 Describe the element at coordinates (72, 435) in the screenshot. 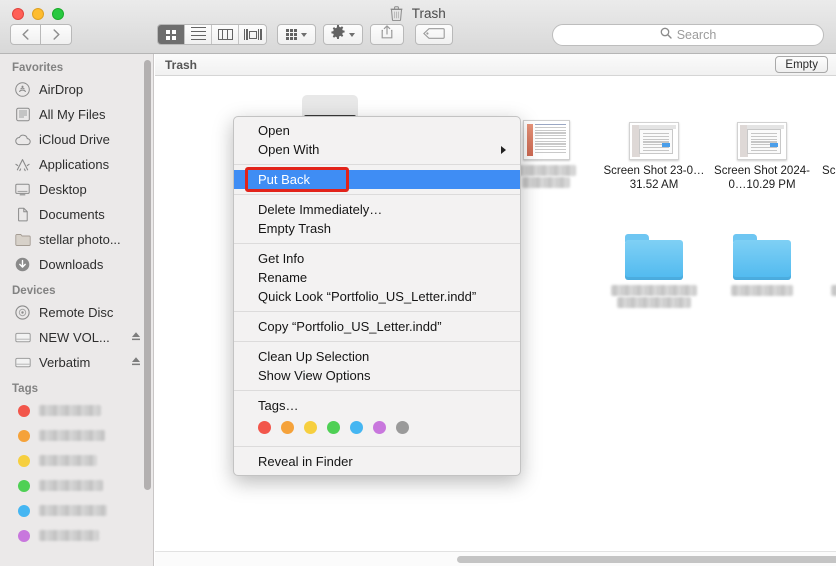

I see `sidebar-tag-label-redacted` at that location.